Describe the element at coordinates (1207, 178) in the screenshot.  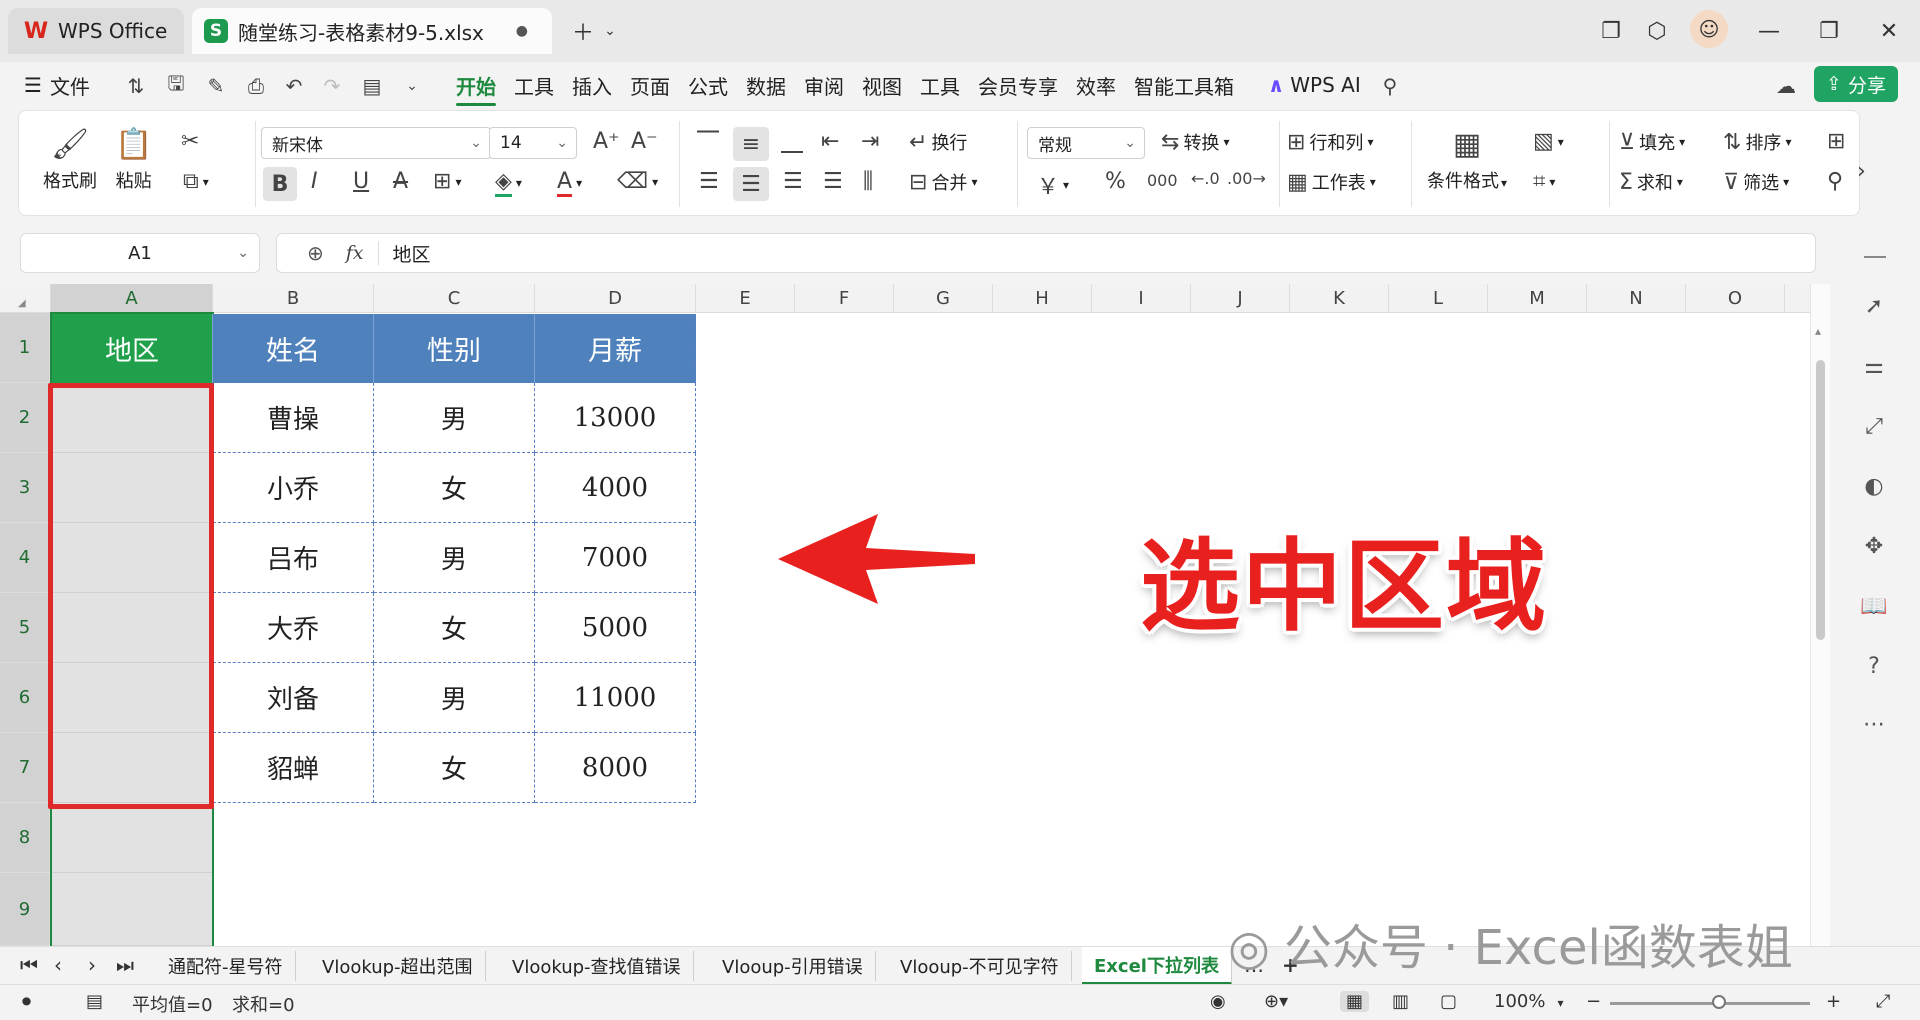
I see `decrease-decimal-button: ←.0` at that location.